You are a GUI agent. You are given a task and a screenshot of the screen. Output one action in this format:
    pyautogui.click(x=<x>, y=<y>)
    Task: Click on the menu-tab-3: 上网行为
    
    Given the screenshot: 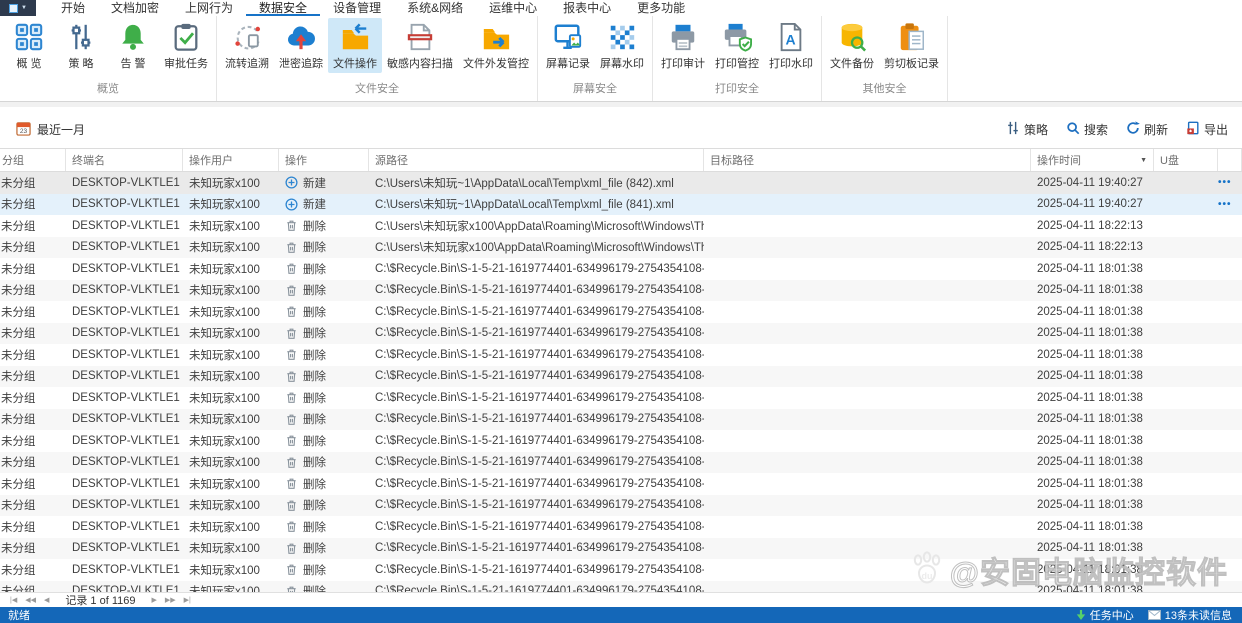 What is the action you would take?
    pyautogui.click(x=209, y=8)
    